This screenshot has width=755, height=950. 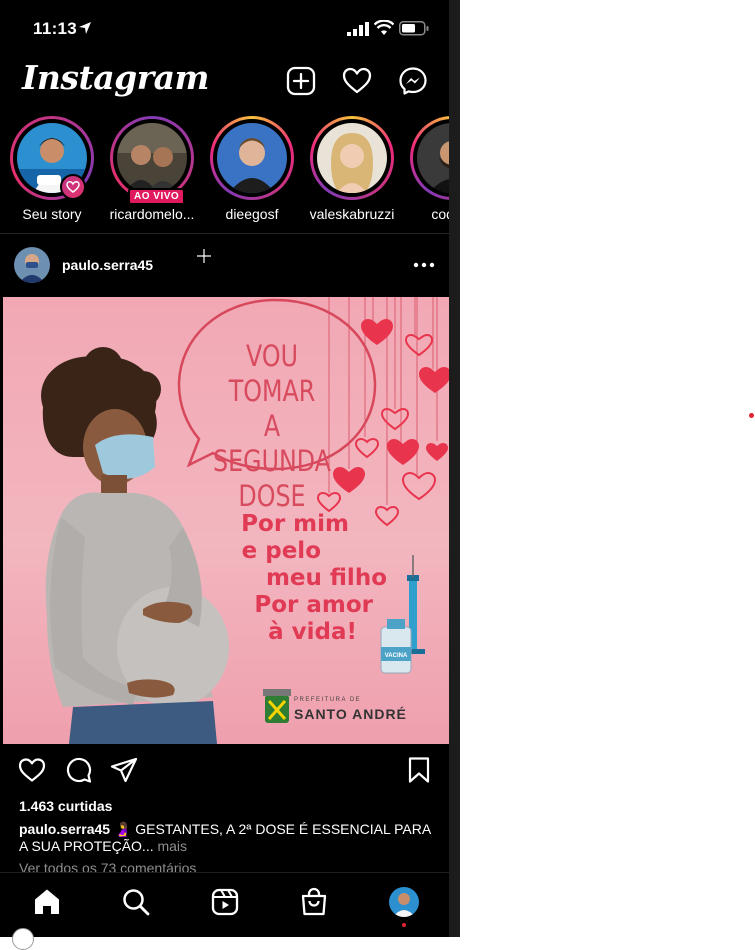 I want to click on stories-divider, so click(x=224, y=233).